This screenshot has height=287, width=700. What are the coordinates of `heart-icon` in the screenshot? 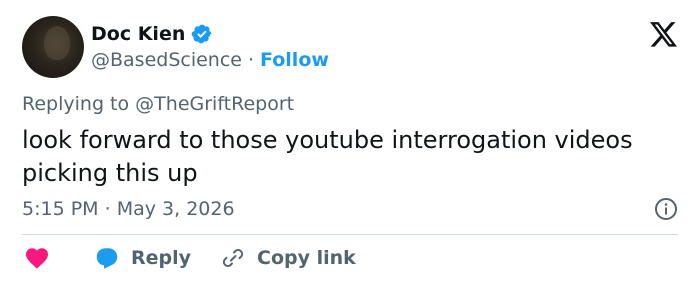 It's located at (37, 258).